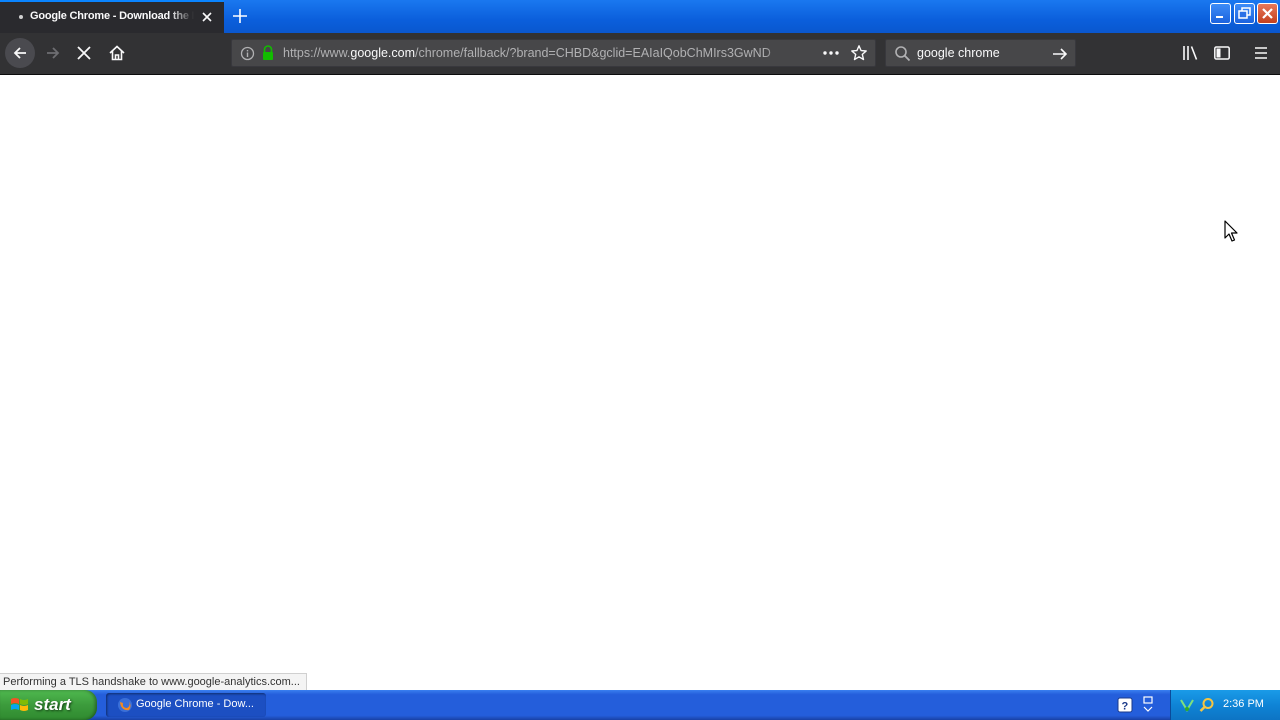 Image resolution: width=1280 pixels, height=720 pixels. I want to click on new-tab-icon, so click(240, 16).